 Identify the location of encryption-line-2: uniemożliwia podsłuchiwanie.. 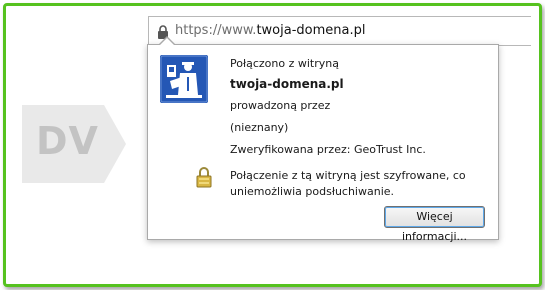
(312, 191).